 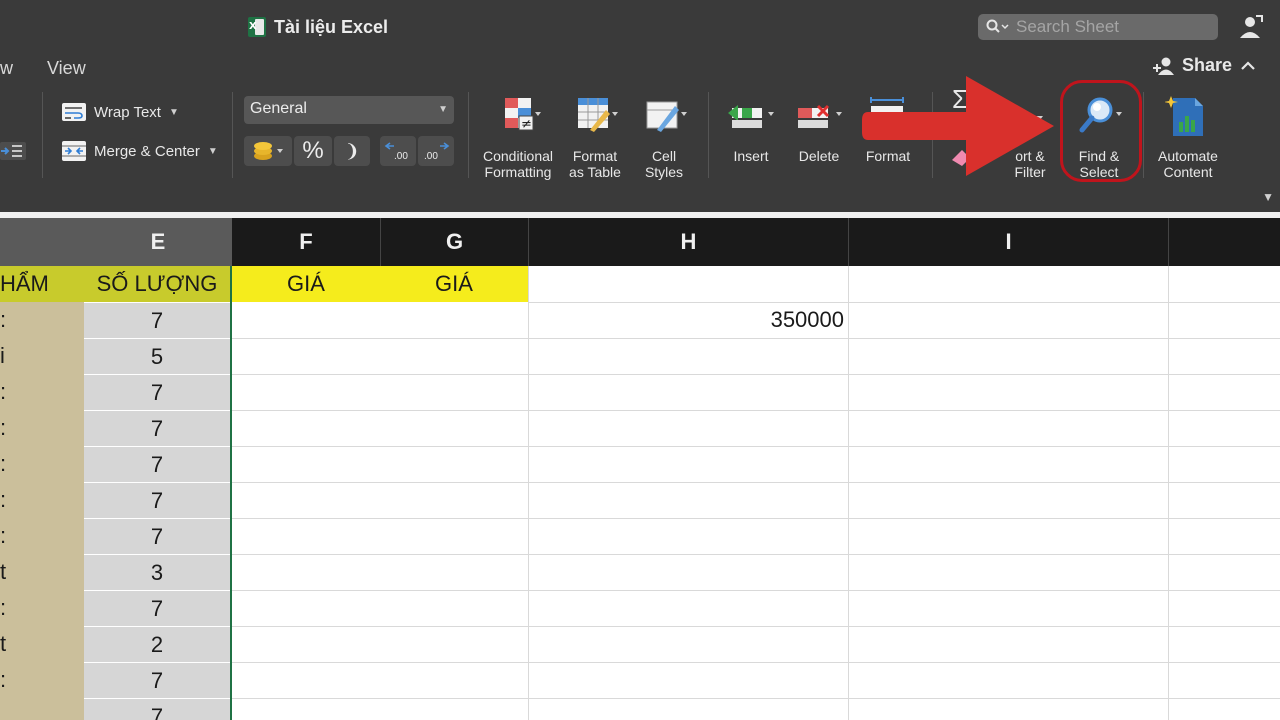 What do you see at coordinates (595, 138) in the screenshot?
I see `format-as-table-button: Format as Table` at bounding box center [595, 138].